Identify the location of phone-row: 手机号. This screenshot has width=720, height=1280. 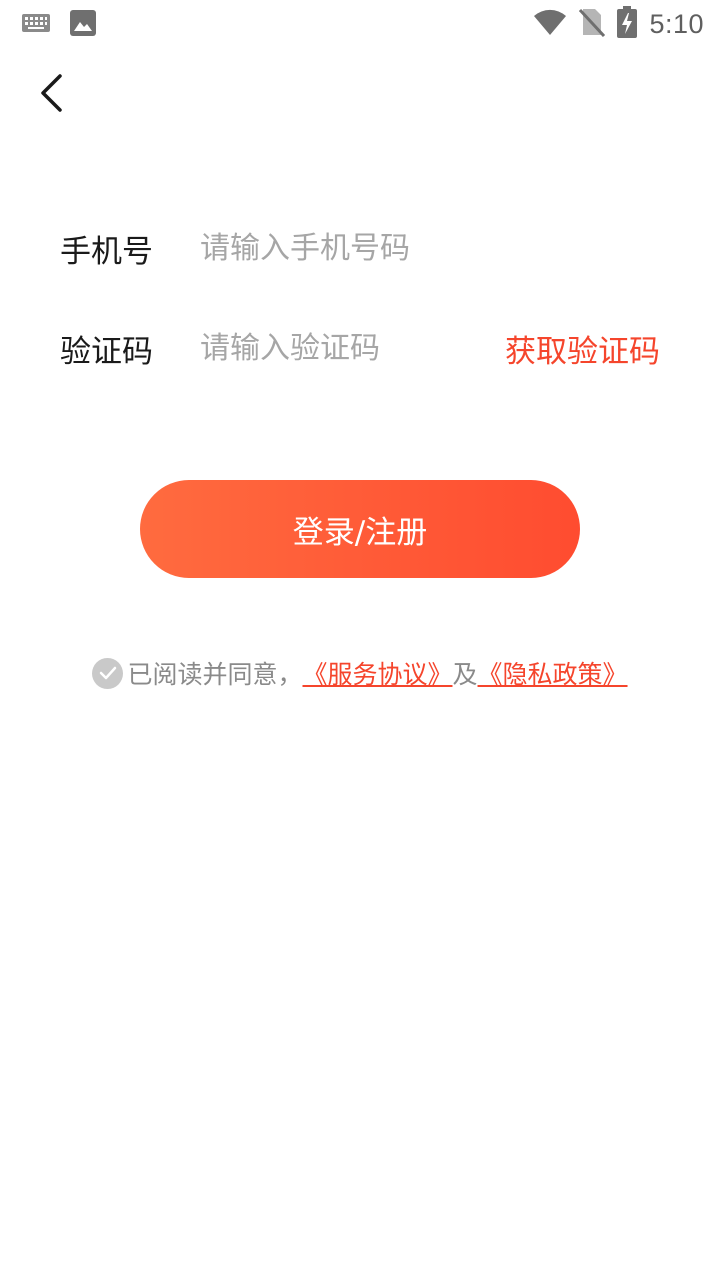
(360, 248).